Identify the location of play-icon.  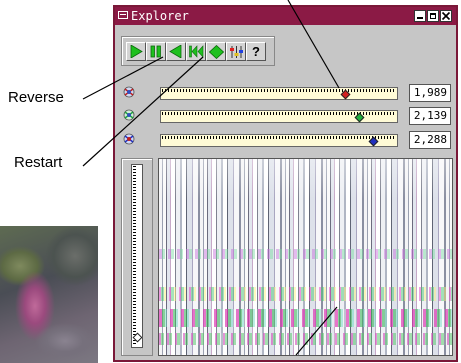
(136, 51).